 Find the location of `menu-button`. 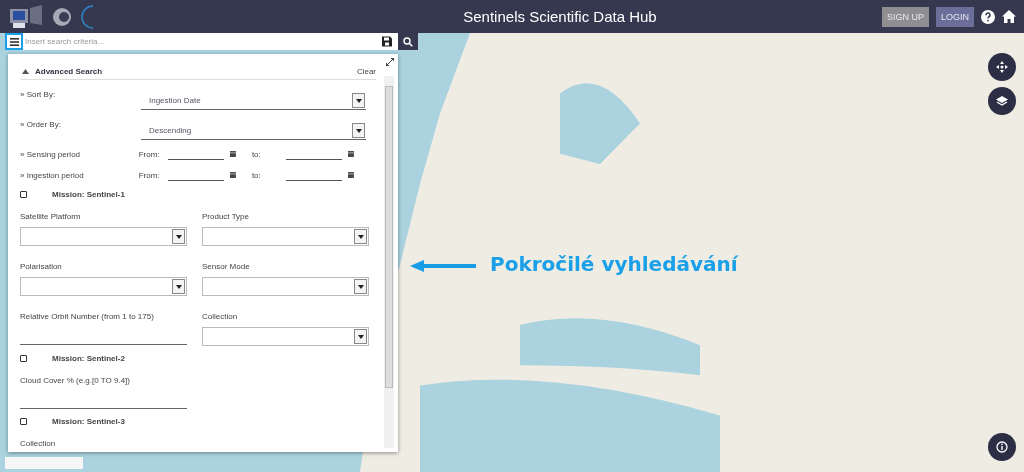

menu-button is located at coordinates (14, 41).